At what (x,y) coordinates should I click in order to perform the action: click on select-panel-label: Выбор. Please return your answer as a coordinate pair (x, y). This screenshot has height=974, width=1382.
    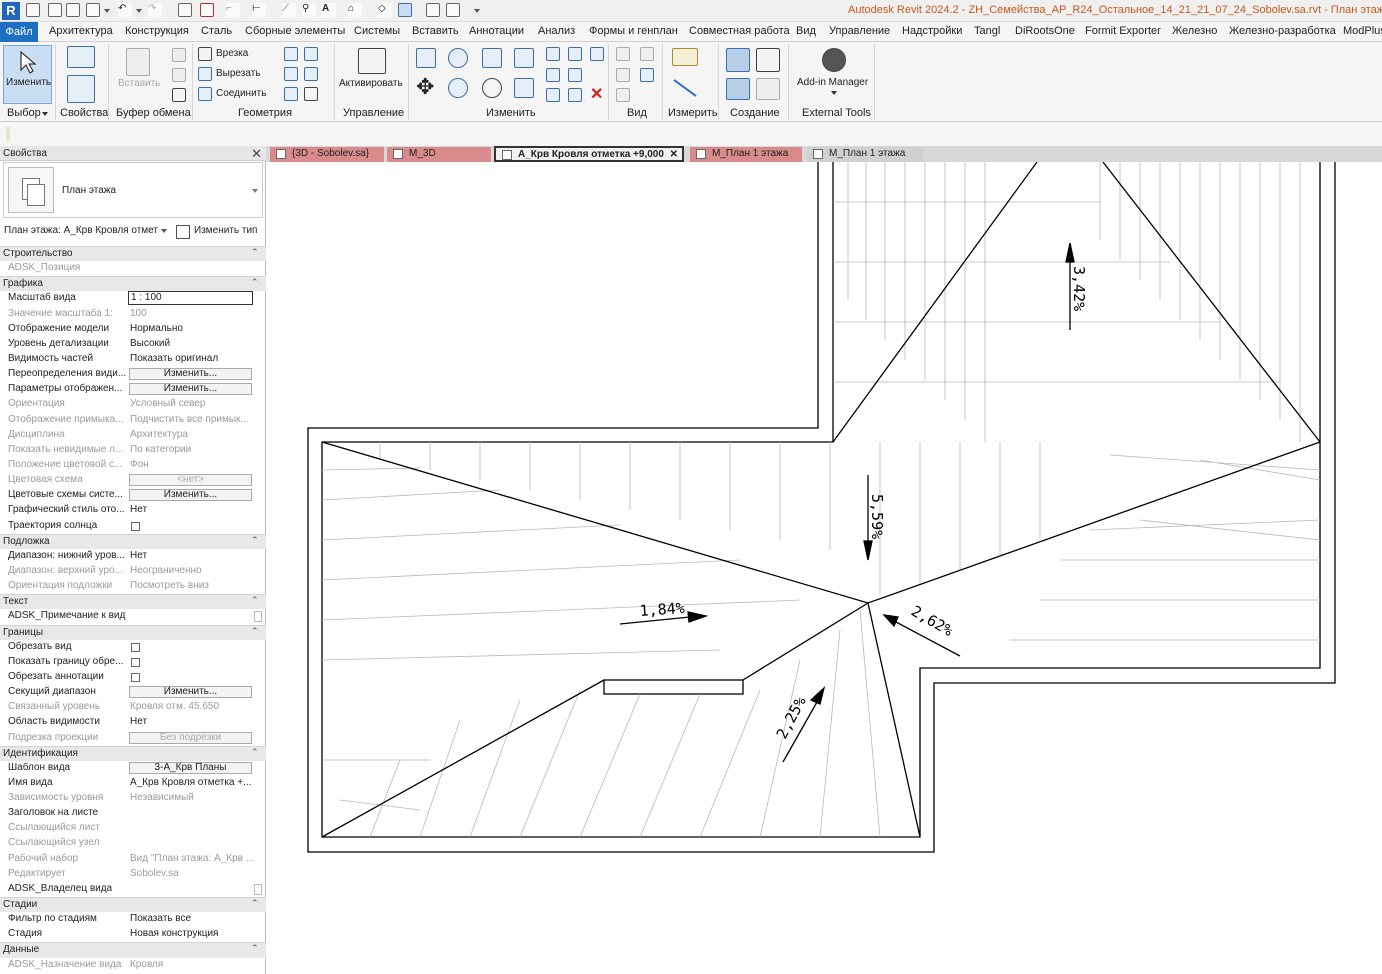
    Looking at the image, I should click on (24, 113).